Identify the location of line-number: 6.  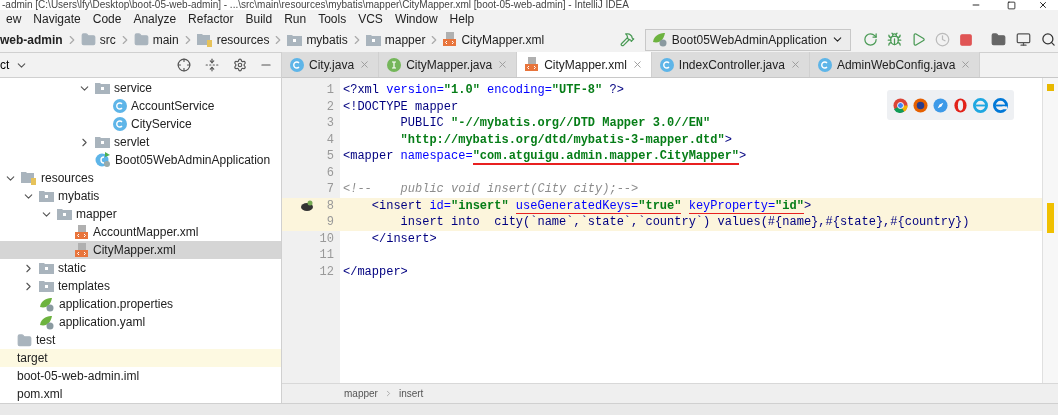
(329, 173).